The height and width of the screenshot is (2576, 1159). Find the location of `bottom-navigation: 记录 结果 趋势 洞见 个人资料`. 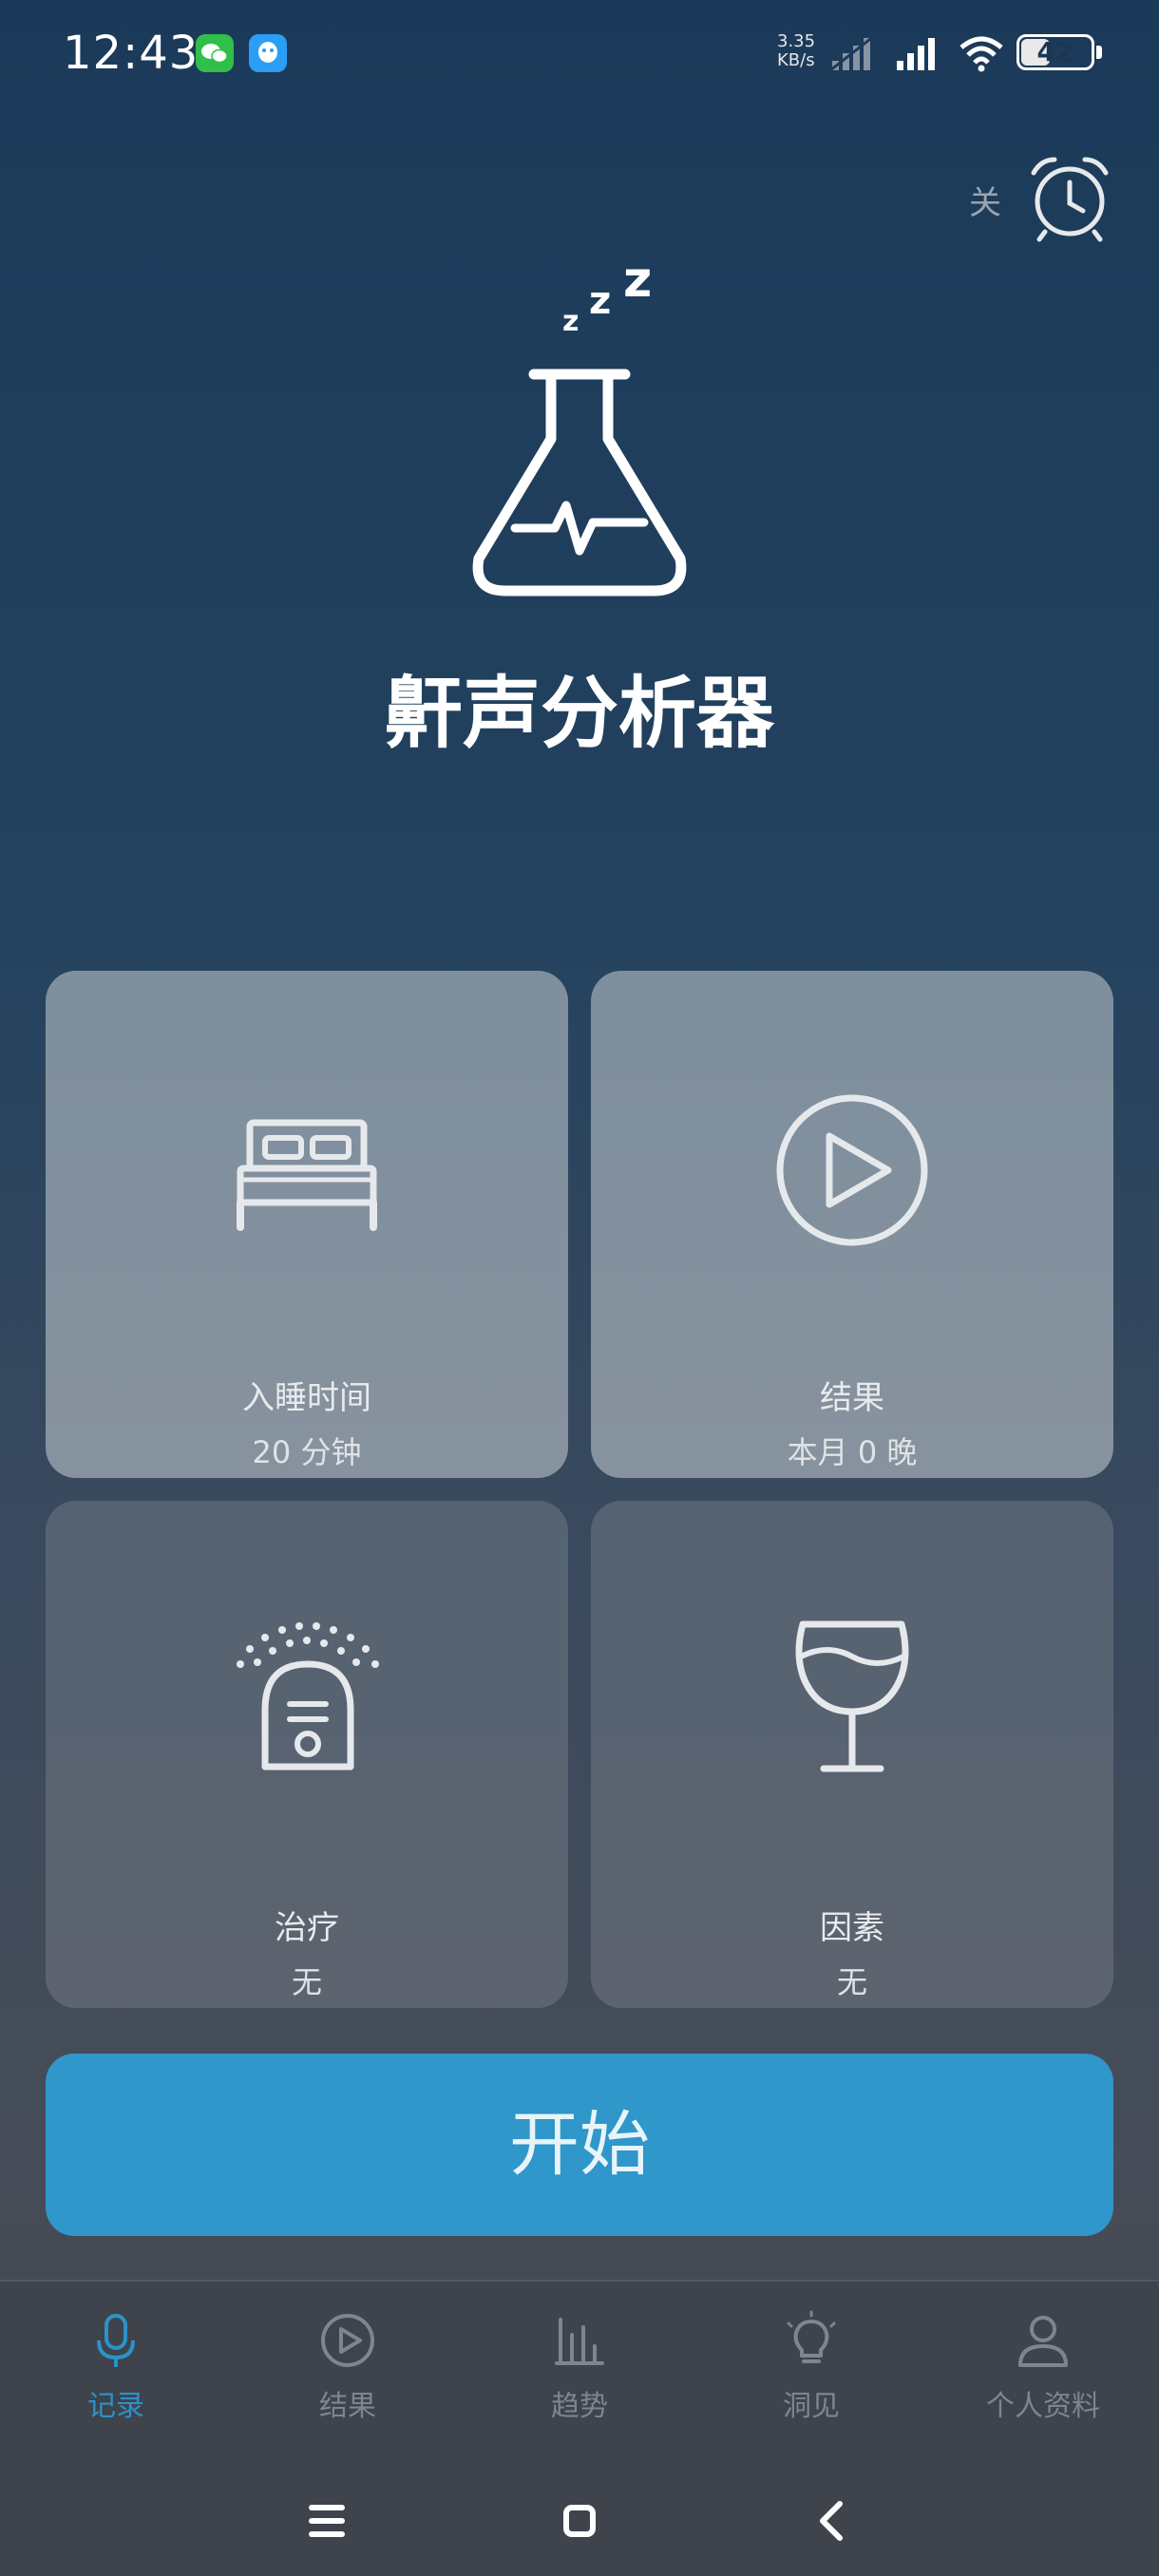

bottom-navigation: 记录 结果 趋势 洞见 个人资料 is located at coordinates (579, 2370).